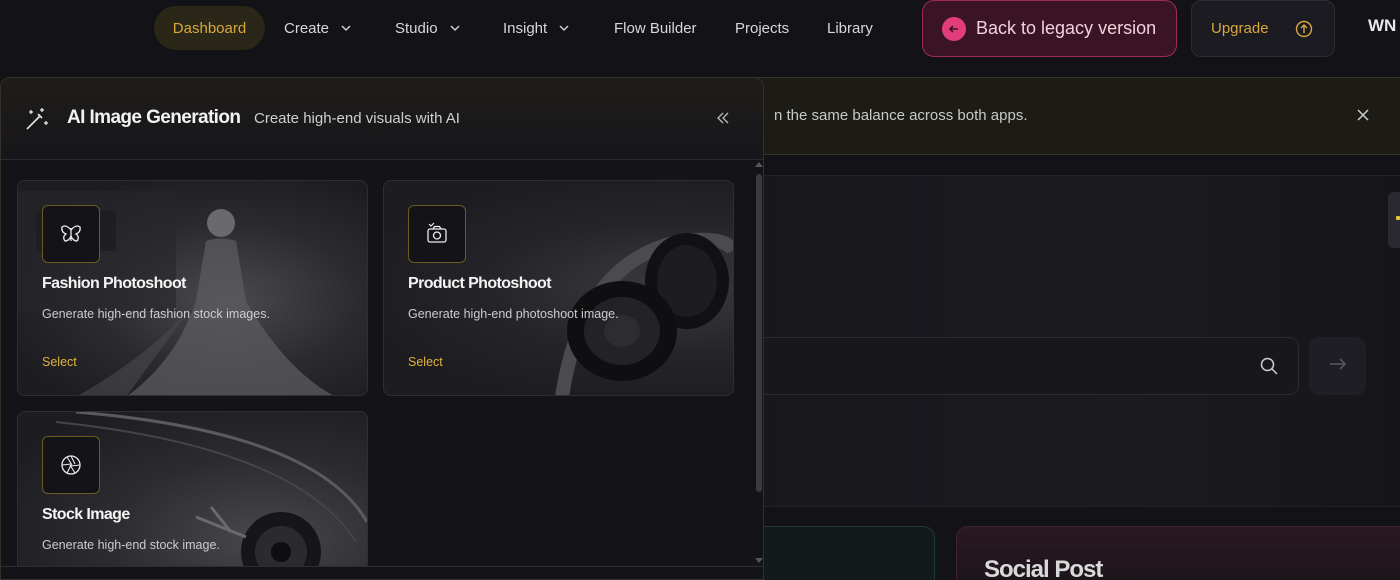 Image resolution: width=1400 pixels, height=580 pixels. I want to click on nav-dashboard-label: Dashboard, so click(209, 28).